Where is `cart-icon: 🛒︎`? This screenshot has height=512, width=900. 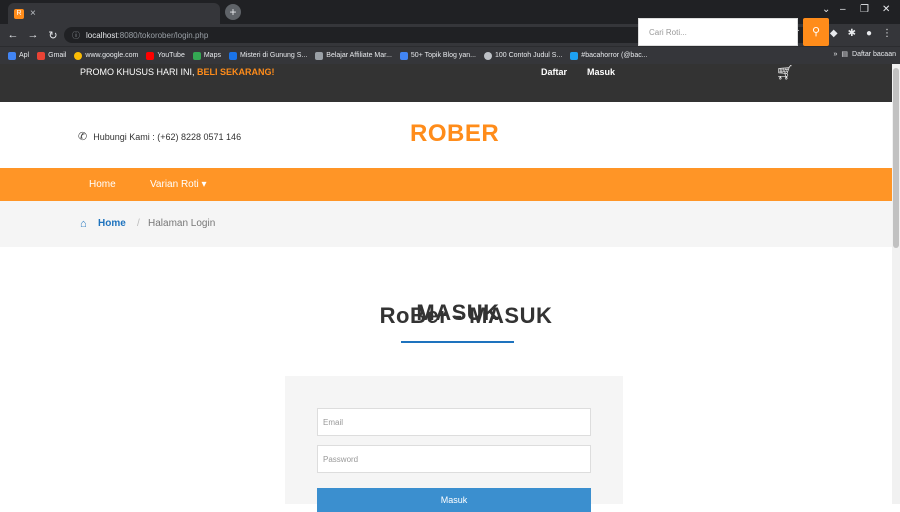
cart-icon: 🛒︎ is located at coordinates (785, 72).